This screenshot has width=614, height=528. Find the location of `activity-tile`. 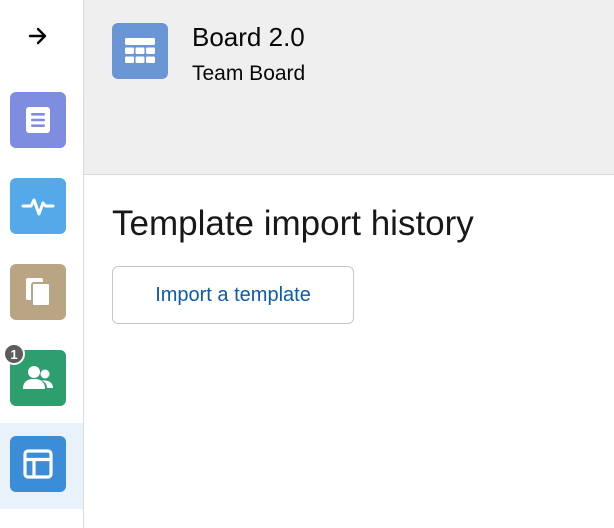

activity-tile is located at coordinates (38, 206).